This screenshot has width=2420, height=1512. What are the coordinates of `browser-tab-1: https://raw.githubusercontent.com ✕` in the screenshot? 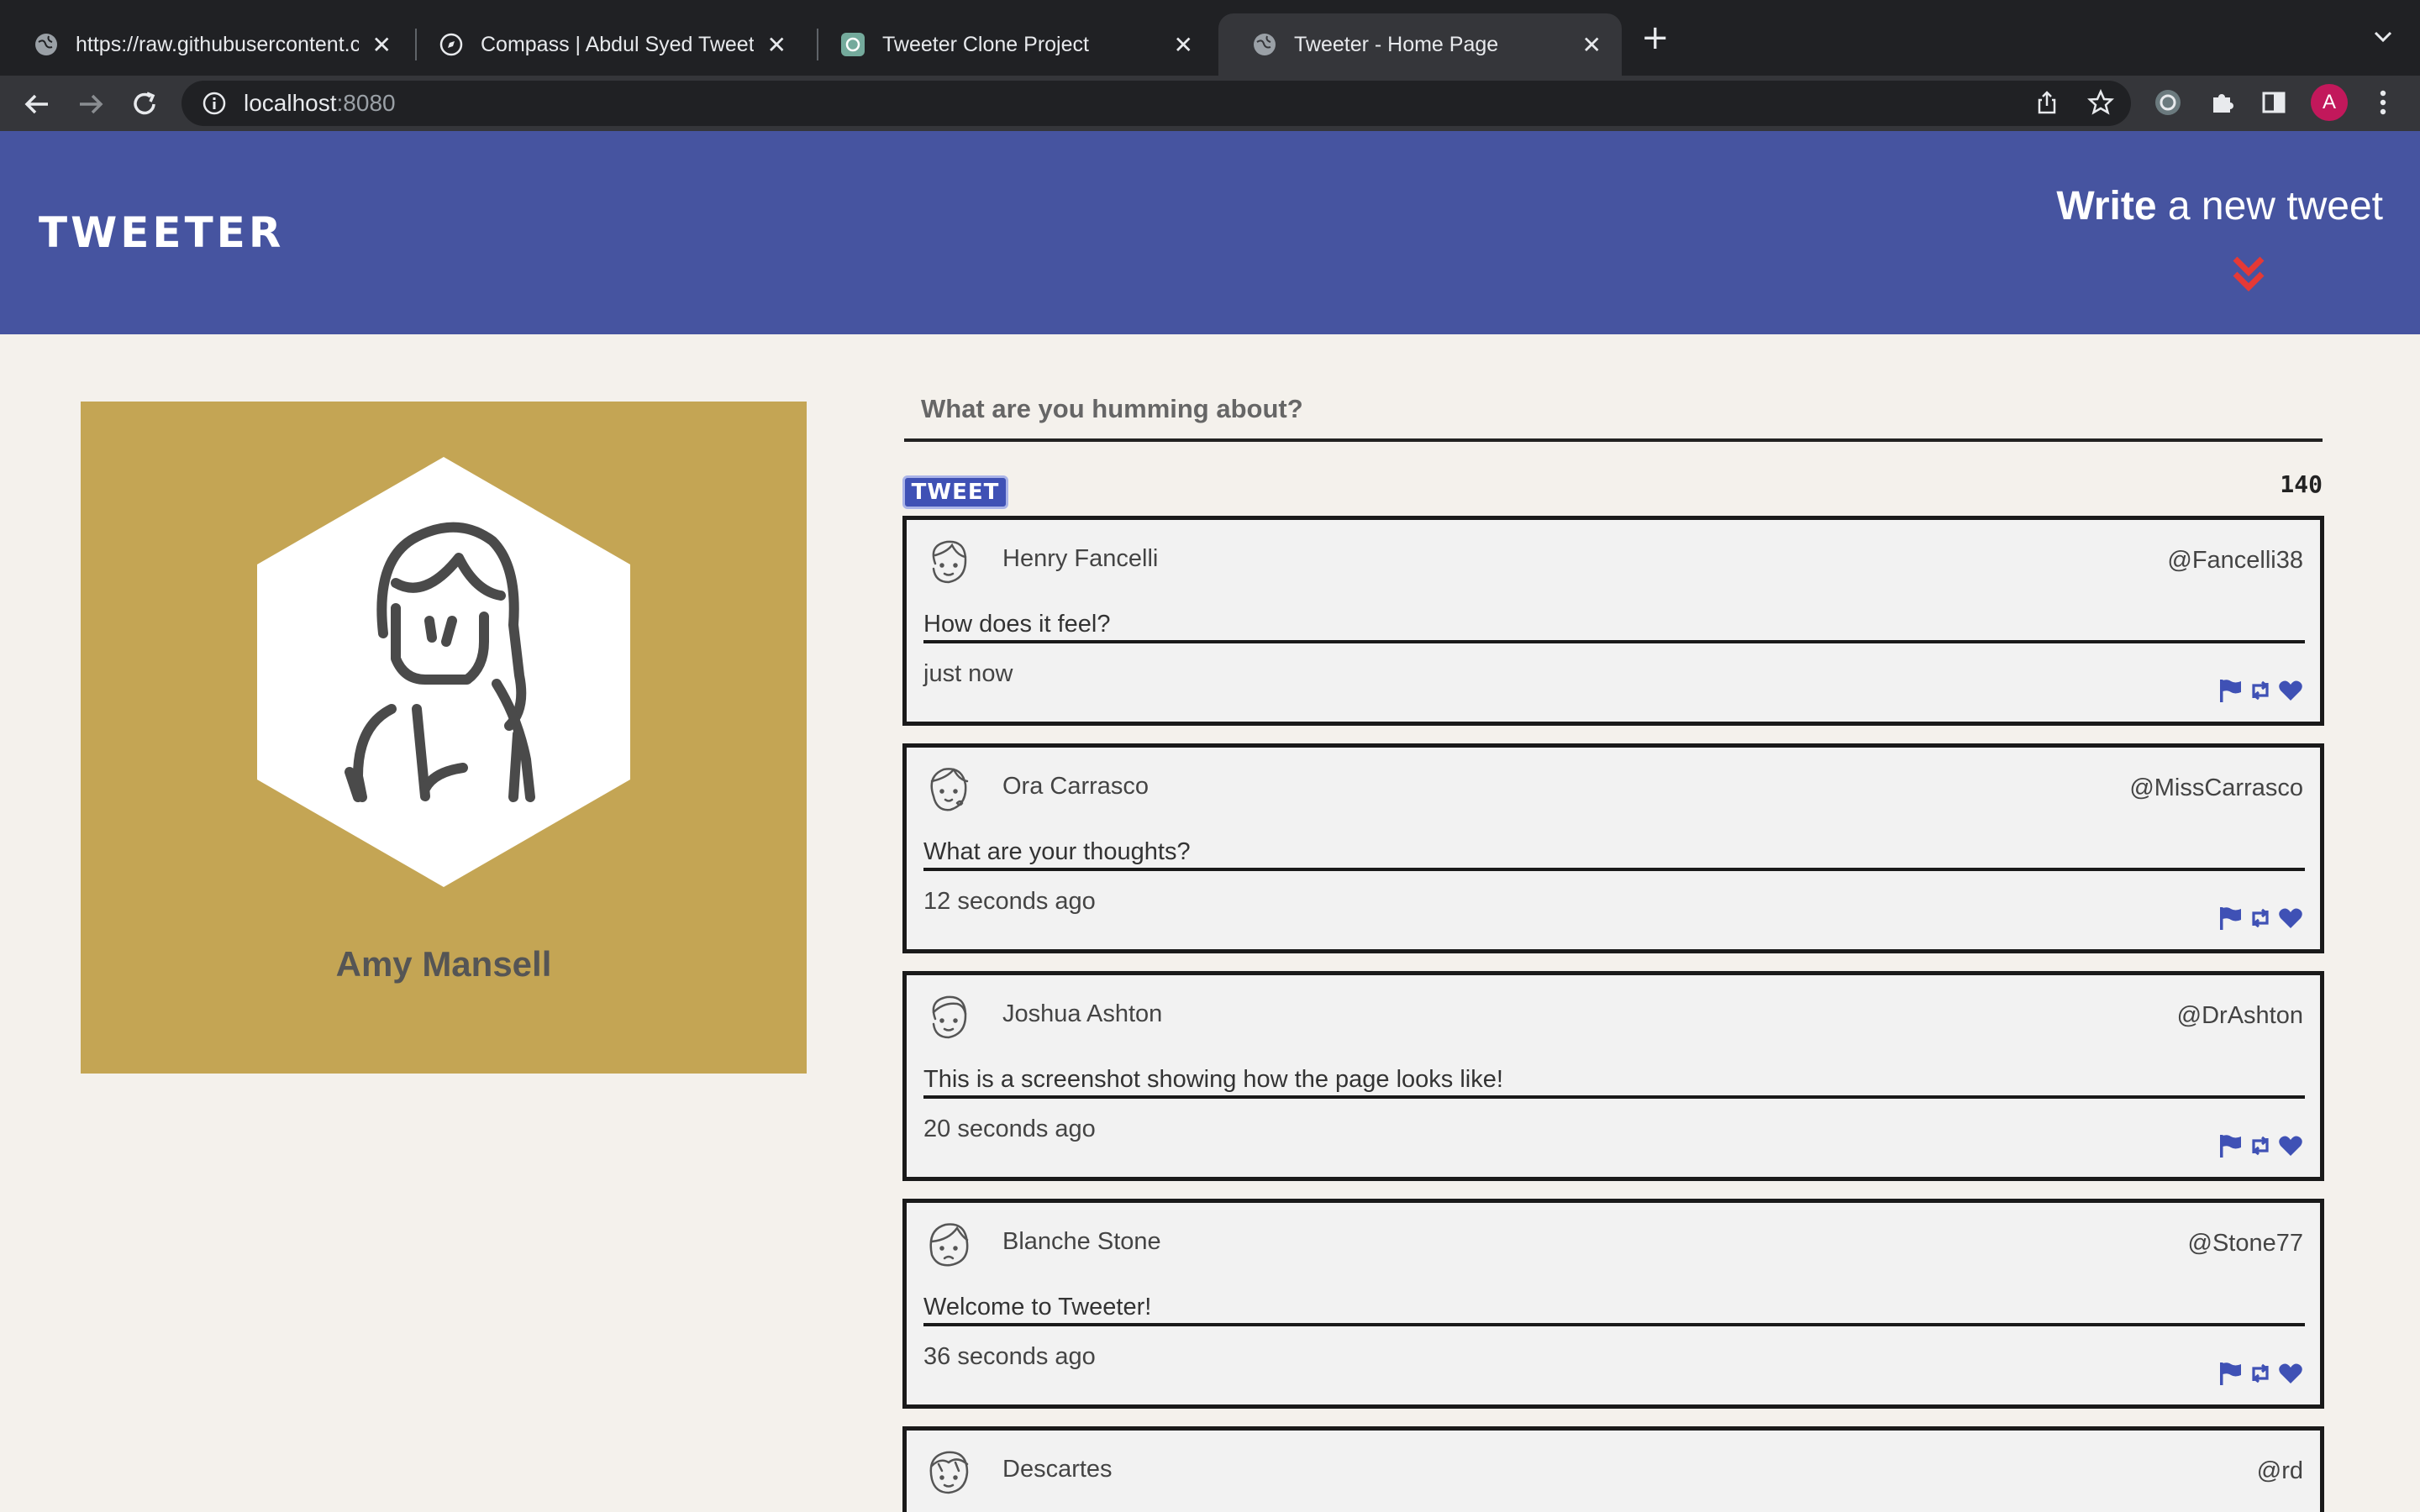 It's located at (206, 44).